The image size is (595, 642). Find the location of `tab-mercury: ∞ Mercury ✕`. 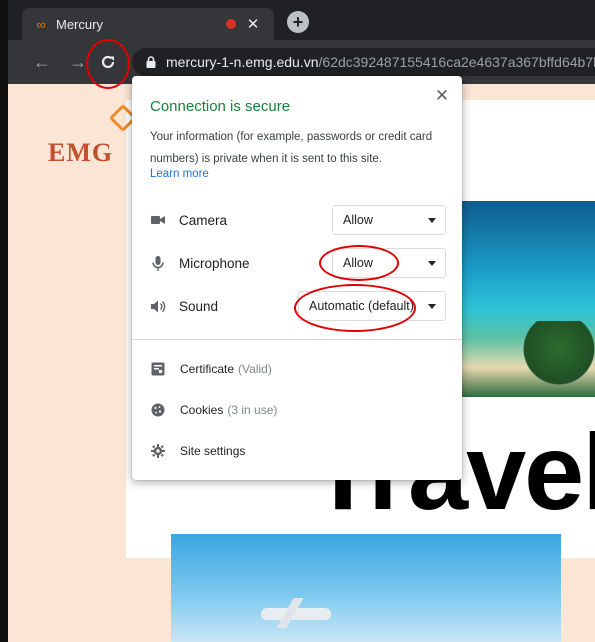

tab-mercury: ∞ Mercury ✕ is located at coordinates (148, 24).